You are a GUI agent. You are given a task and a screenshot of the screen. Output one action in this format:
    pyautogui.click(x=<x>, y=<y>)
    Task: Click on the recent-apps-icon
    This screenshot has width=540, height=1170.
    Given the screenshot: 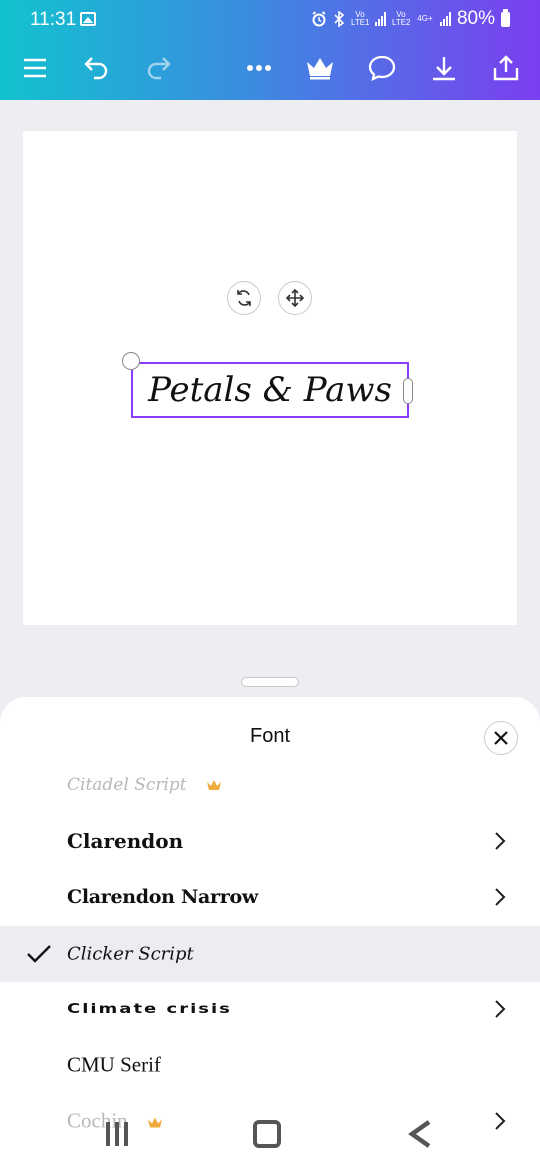 What is the action you would take?
    pyautogui.click(x=117, y=1134)
    